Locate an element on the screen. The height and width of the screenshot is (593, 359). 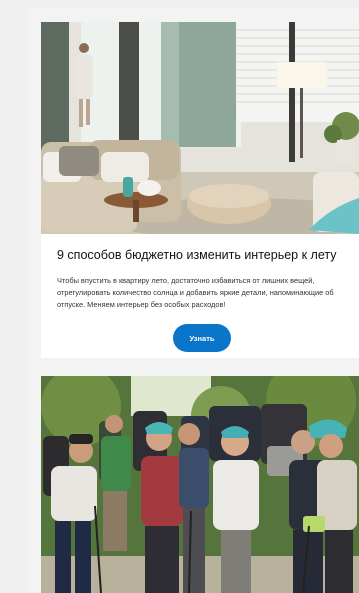
learn-more-button: Узнать is located at coordinates (202, 338).